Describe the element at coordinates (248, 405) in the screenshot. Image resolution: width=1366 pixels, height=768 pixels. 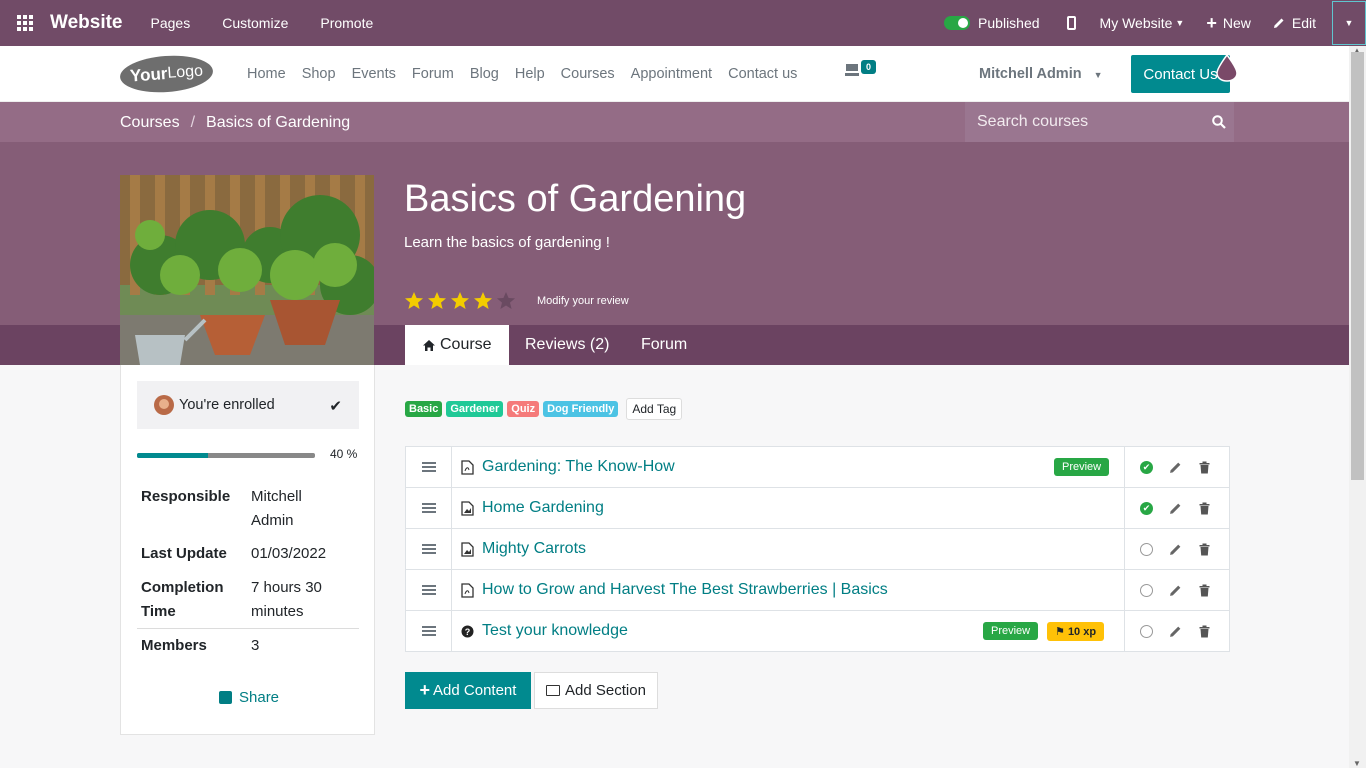
I see `enrolled-status: You're enrolled ✔` at that location.